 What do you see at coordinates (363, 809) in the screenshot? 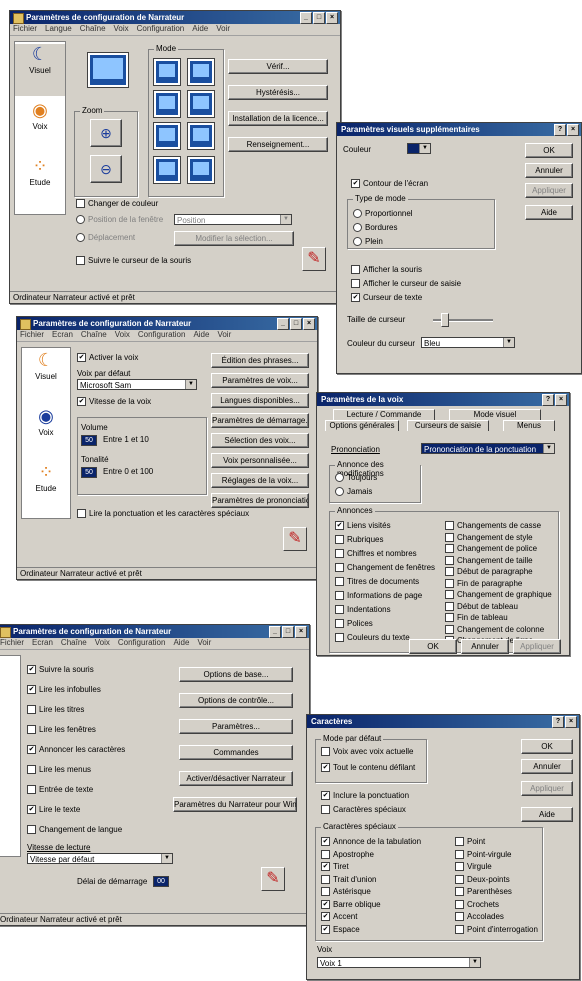
I see `special-chars-checkbox: Caractères spéciaux` at bounding box center [363, 809].